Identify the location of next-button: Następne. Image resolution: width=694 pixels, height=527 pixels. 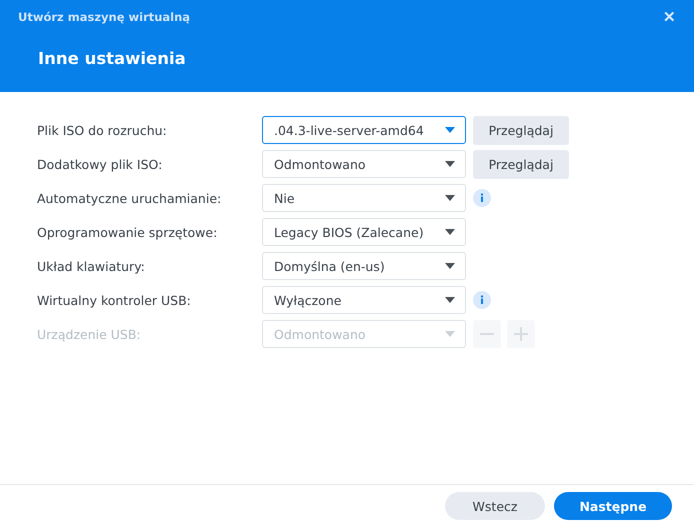
(613, 506).